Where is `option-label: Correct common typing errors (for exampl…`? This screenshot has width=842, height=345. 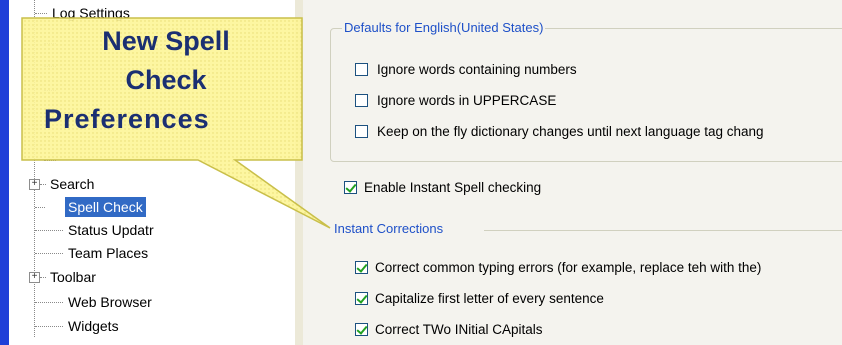
option-label: Correct common typing errors (for exampl… is located at coordinates (568, 267).